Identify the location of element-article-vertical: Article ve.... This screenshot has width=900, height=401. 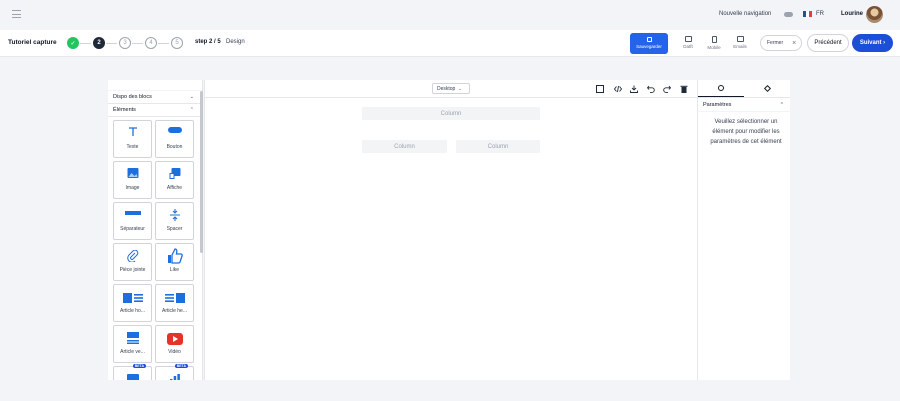
(132, 344).